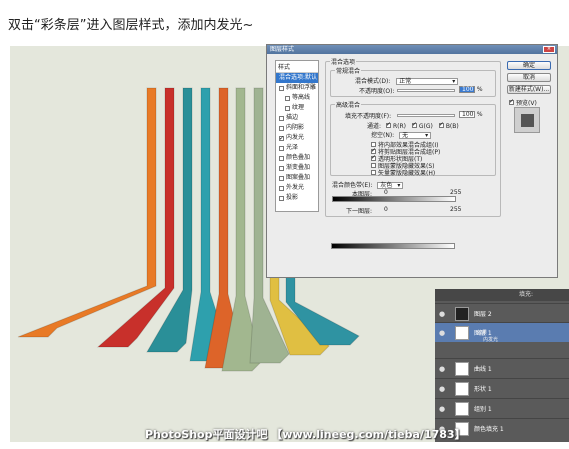  I want to click on style-item: 渐变叠加, so click(297, 168).